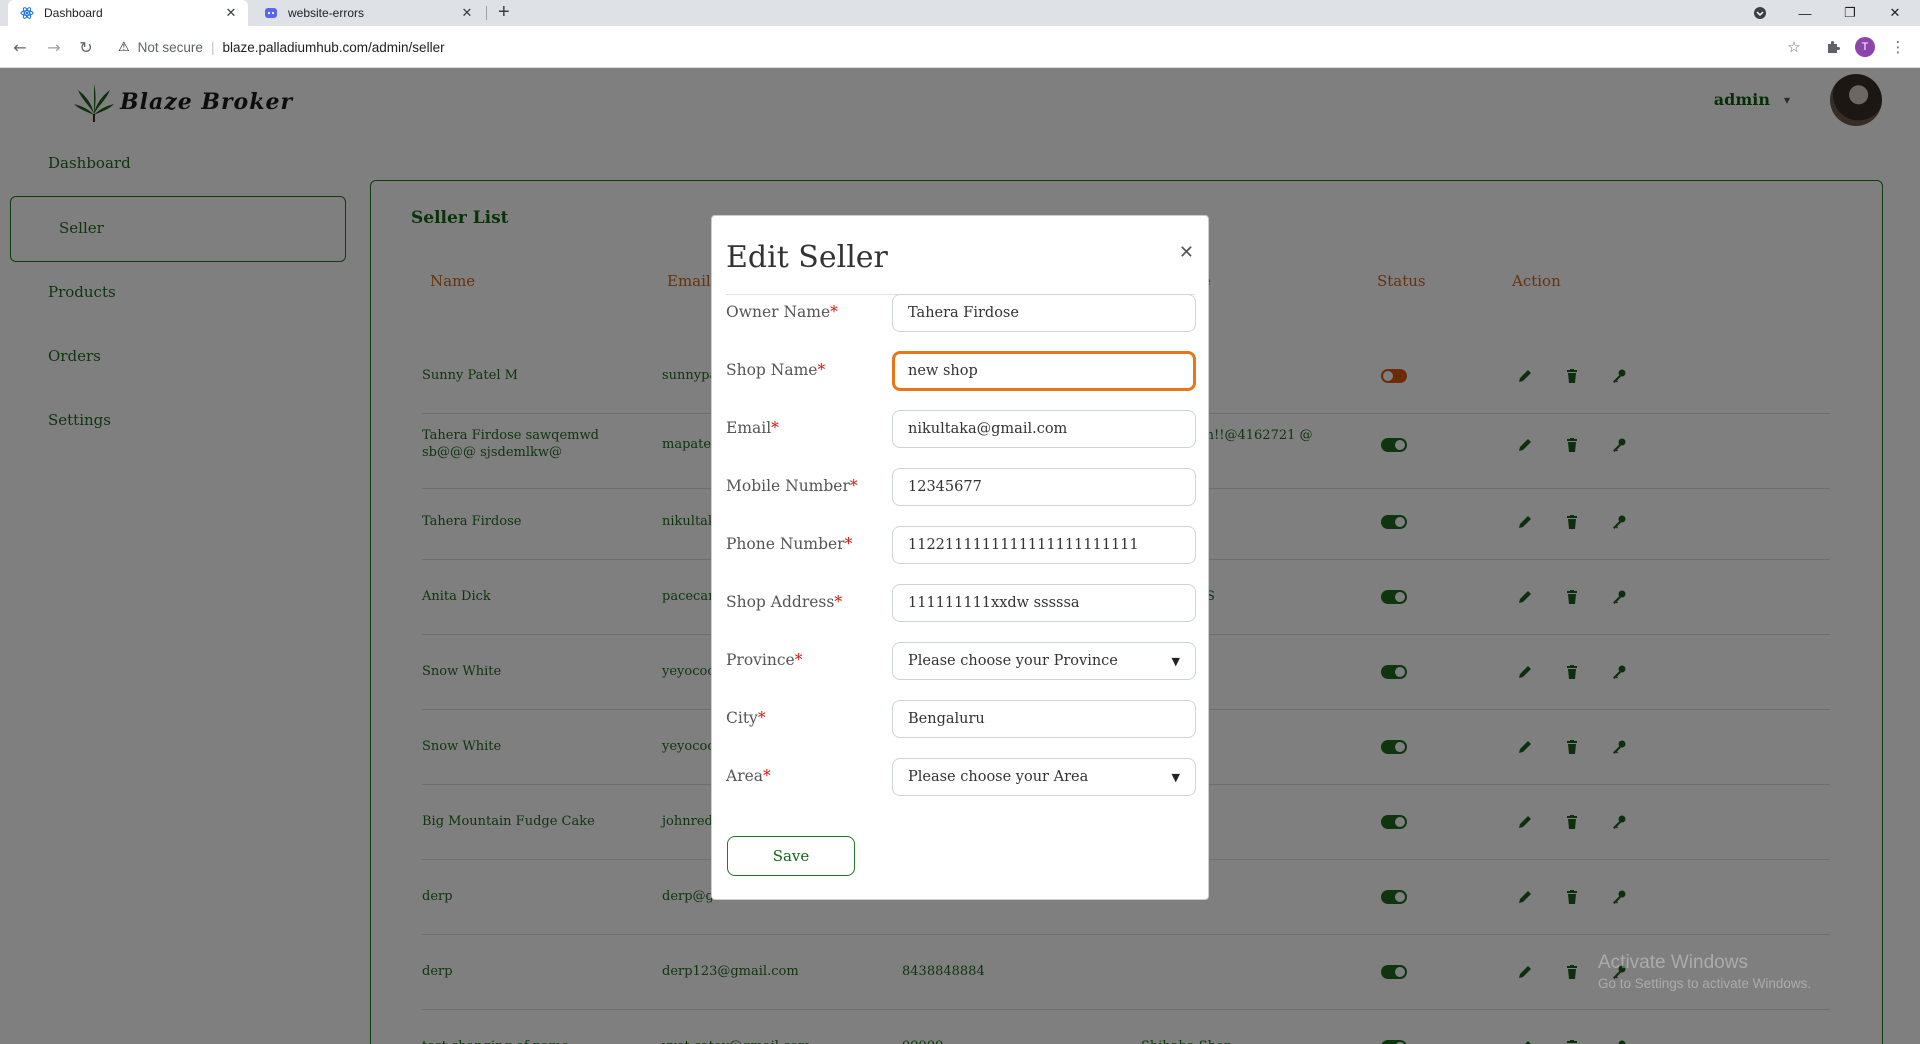  Describe the element at coordinates (1044, 313) in the screenshot. I see `owner-name-input` at that location.